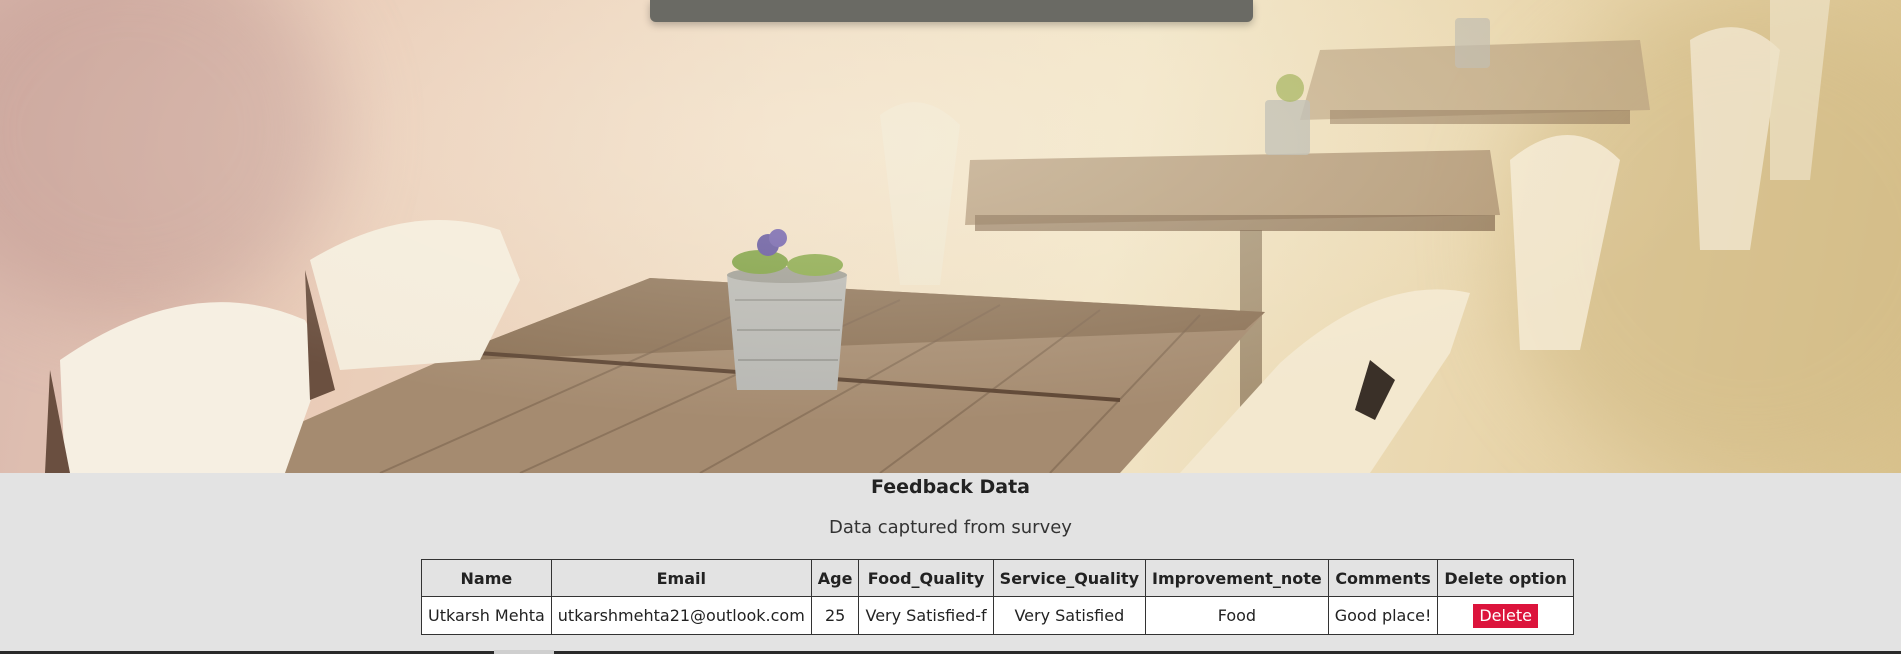 The height and width of the screenshot is (654, 1901). I want to click on cell-service-quality: Very Satisfied, so click(1069, 615).